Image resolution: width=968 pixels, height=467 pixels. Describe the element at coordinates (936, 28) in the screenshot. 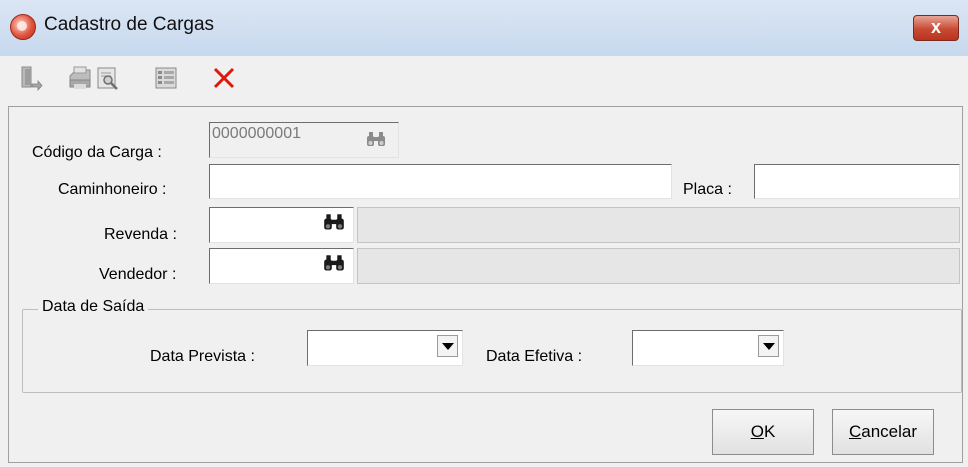

I see `close-button: x` at that location.